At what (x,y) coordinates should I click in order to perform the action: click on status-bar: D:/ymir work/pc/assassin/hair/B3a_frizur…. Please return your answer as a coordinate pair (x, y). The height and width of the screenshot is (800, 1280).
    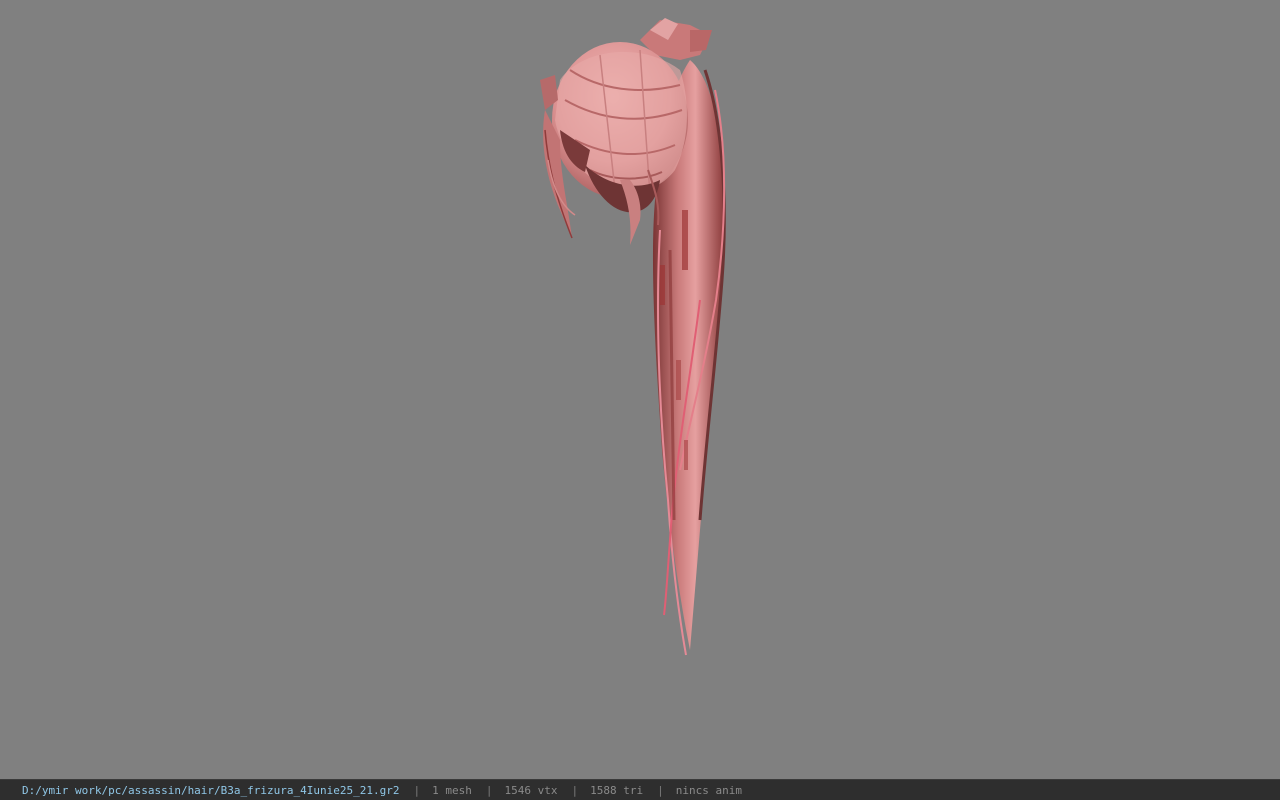
    Looking at the image, I should click on (640, 789).